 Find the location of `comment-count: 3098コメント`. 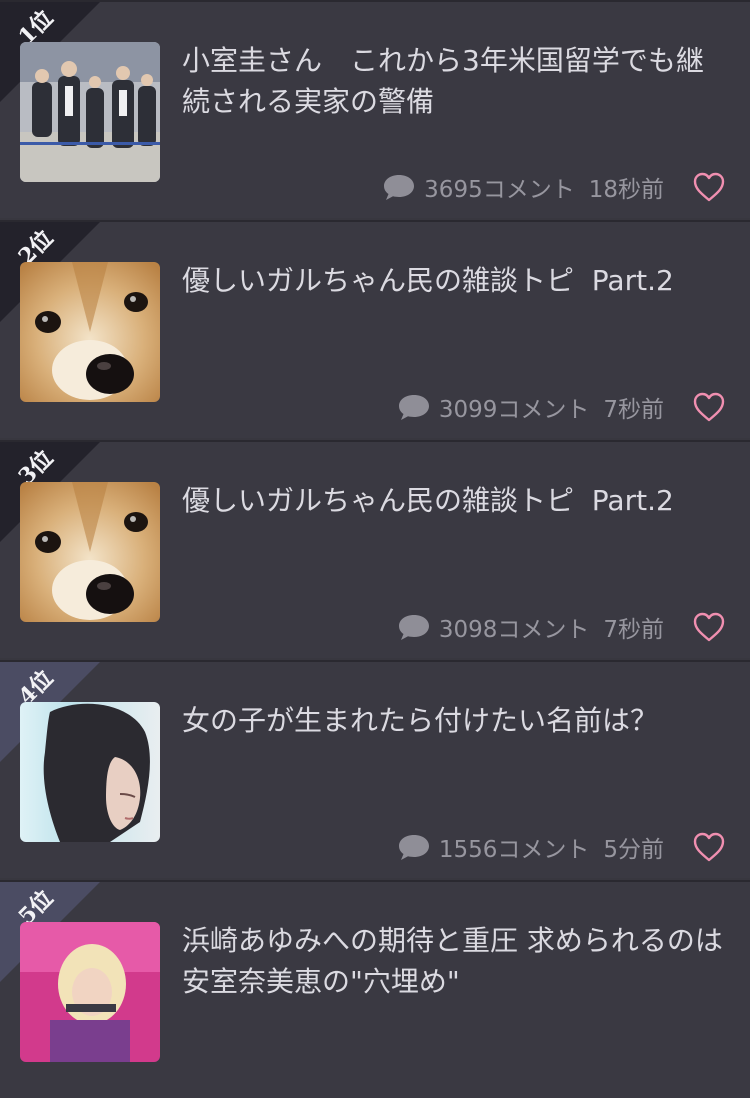

comment-count: 3098コメント is located at coordinates (493, 627).